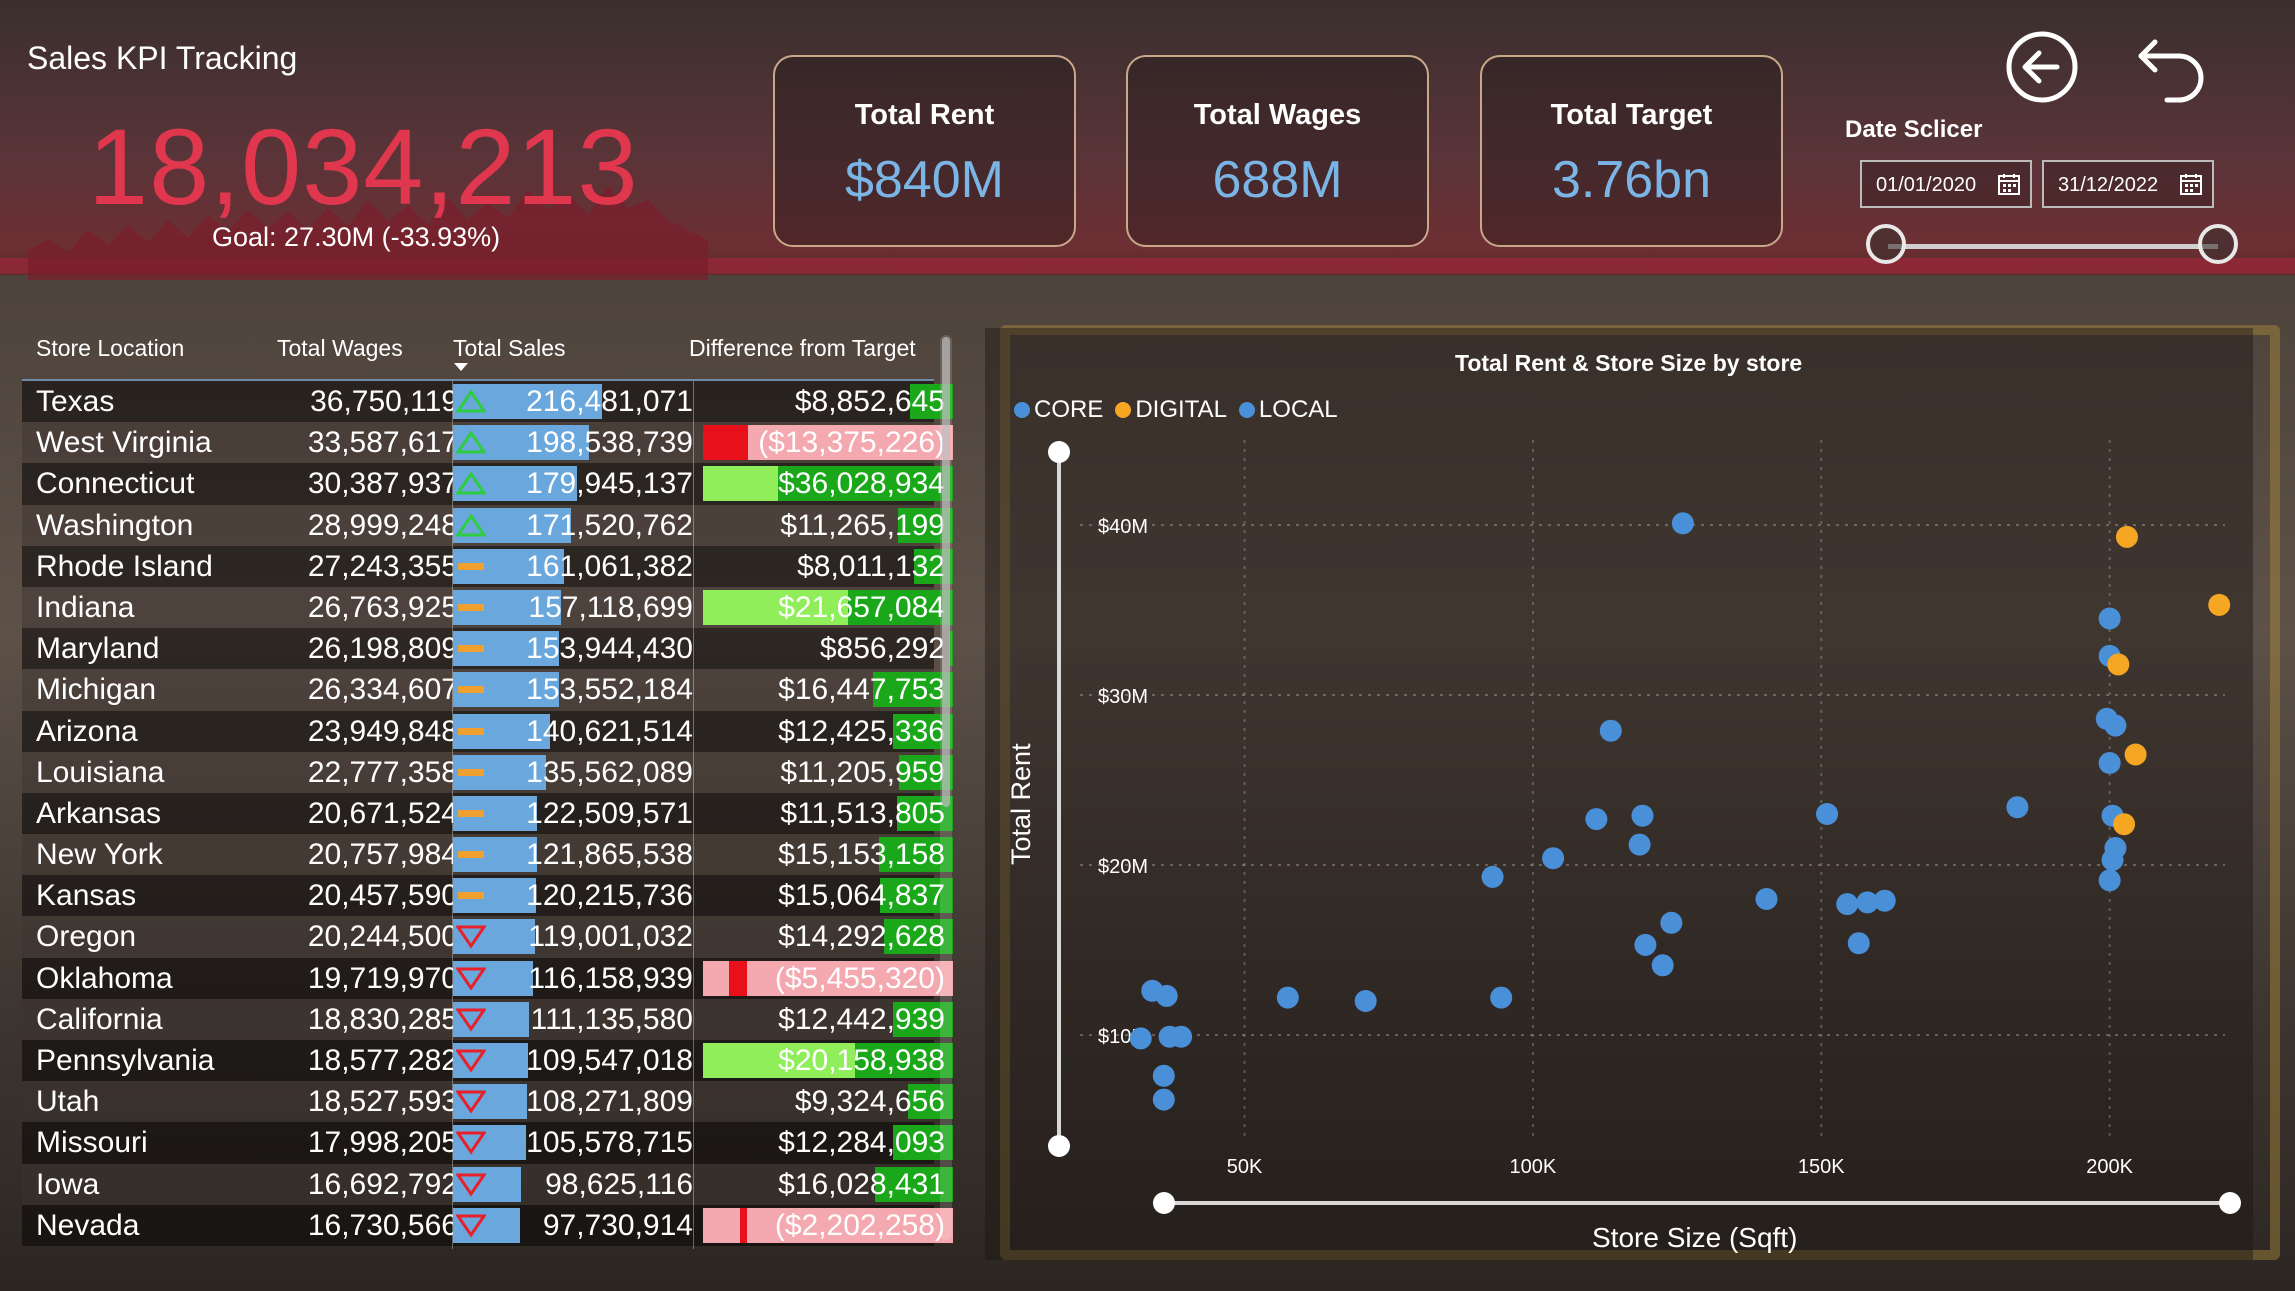  I want to click on x-tick-label: 150K, so click(1821, 1167).